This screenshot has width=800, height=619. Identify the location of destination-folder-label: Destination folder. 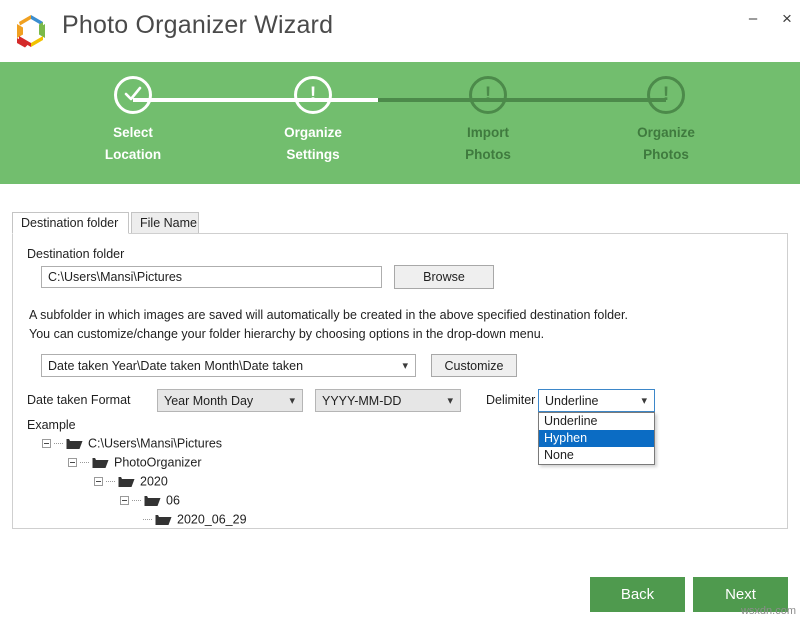
(76, 254).